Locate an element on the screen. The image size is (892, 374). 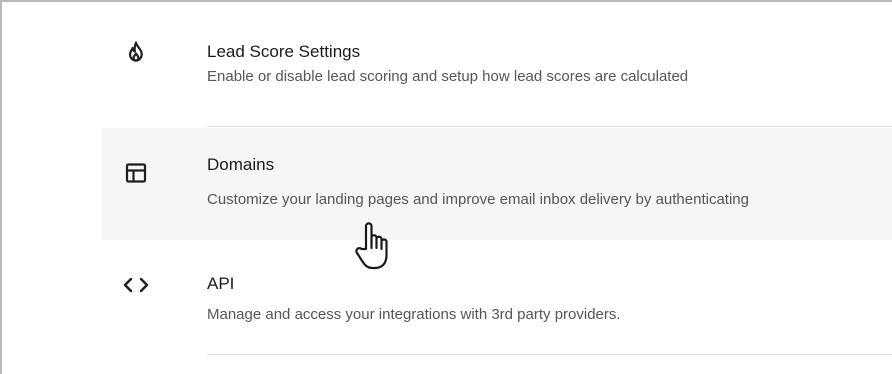
item-title: Domains is located at coordinates (241, 164).